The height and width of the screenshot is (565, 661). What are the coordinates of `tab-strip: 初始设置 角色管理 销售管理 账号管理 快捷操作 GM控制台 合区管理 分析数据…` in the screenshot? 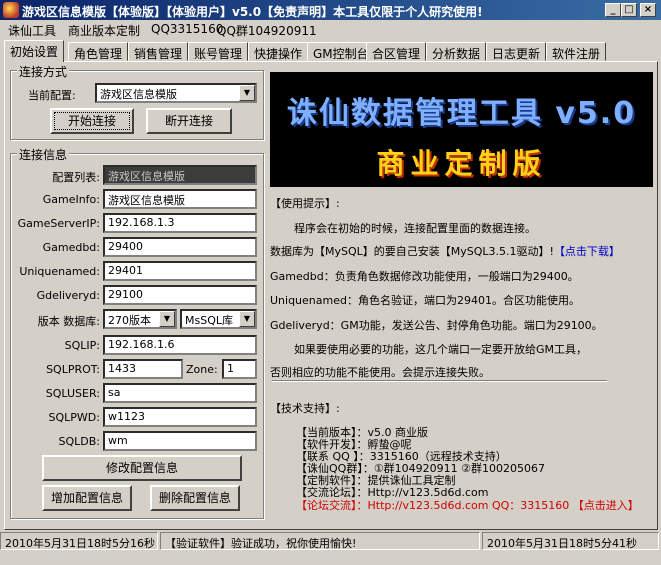 It's located at (331, 51).